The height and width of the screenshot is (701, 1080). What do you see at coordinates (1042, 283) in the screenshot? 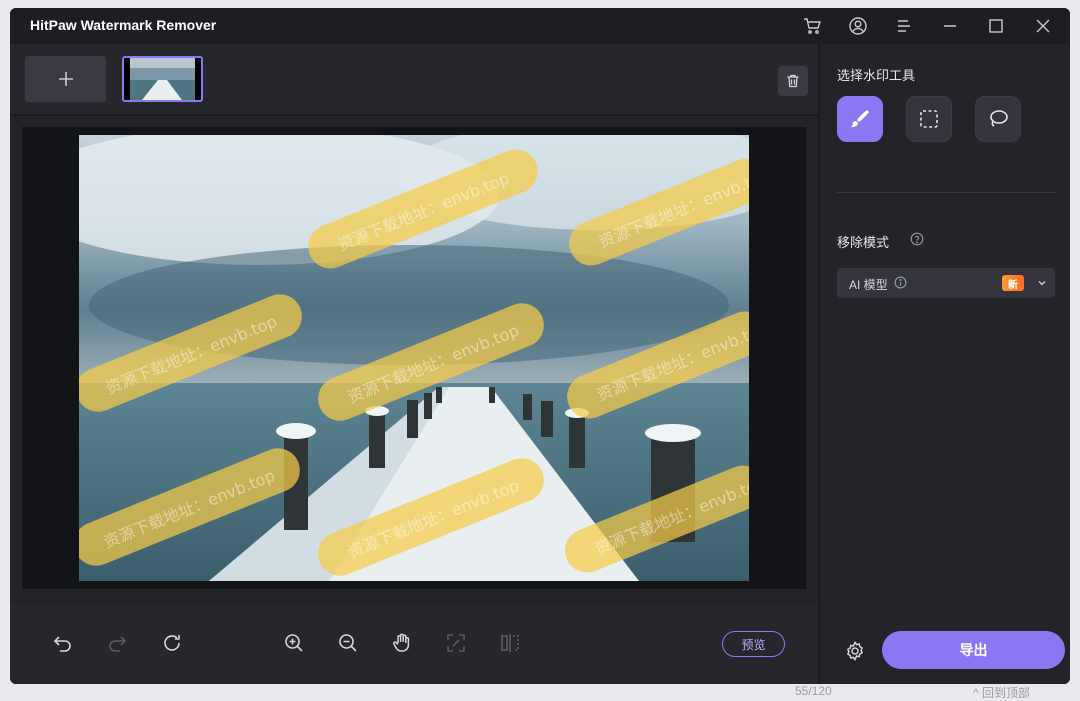
I see `chevron-down-icon` at bounding box center [1042, 283].